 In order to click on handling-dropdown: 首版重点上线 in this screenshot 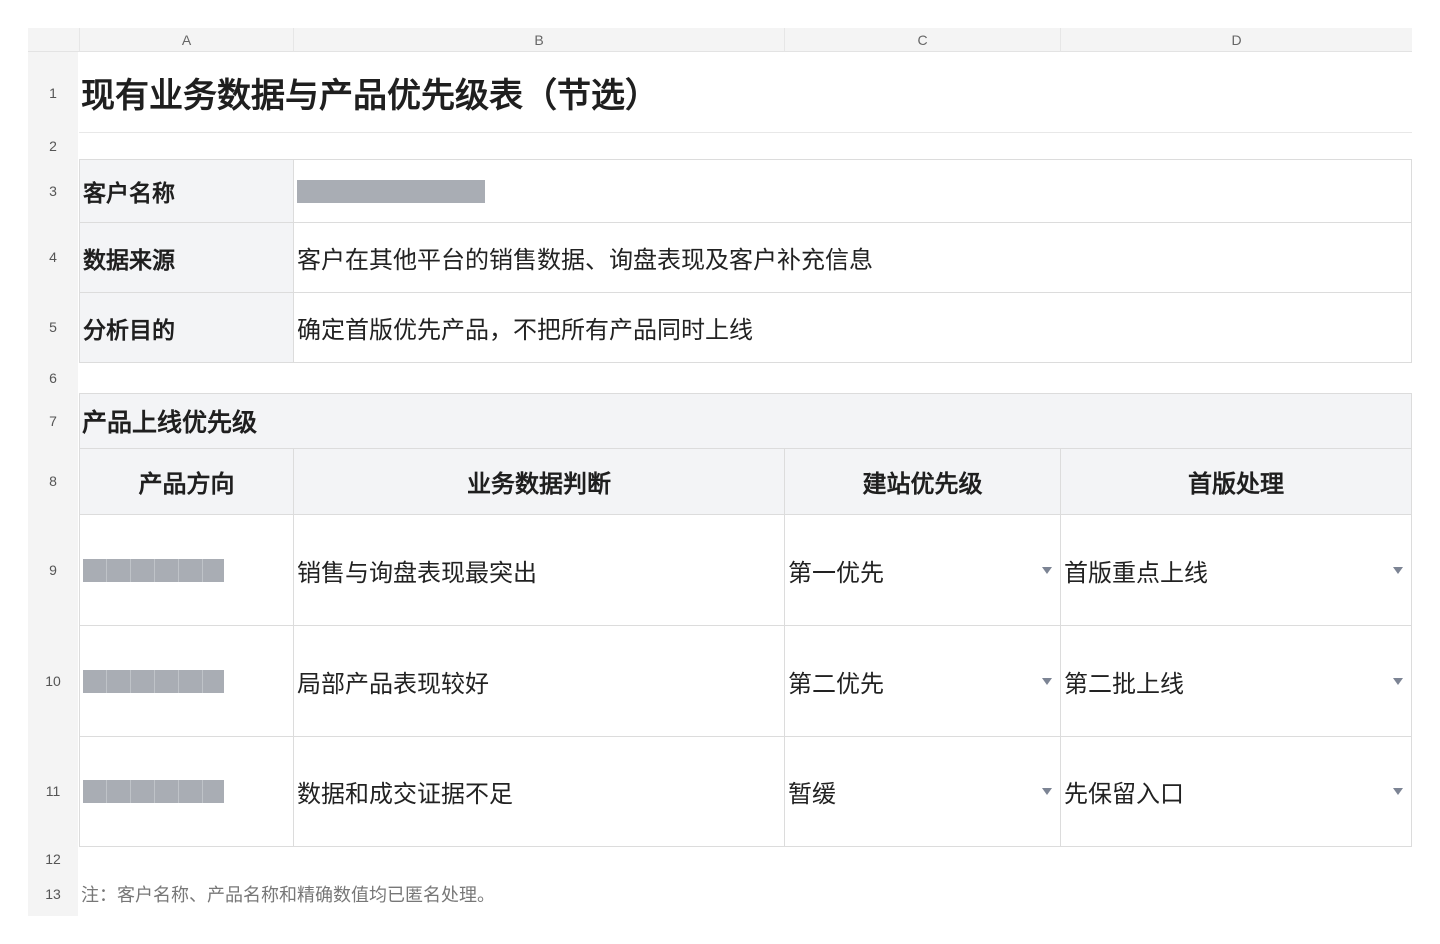, I will do `click(1236, 570)`.